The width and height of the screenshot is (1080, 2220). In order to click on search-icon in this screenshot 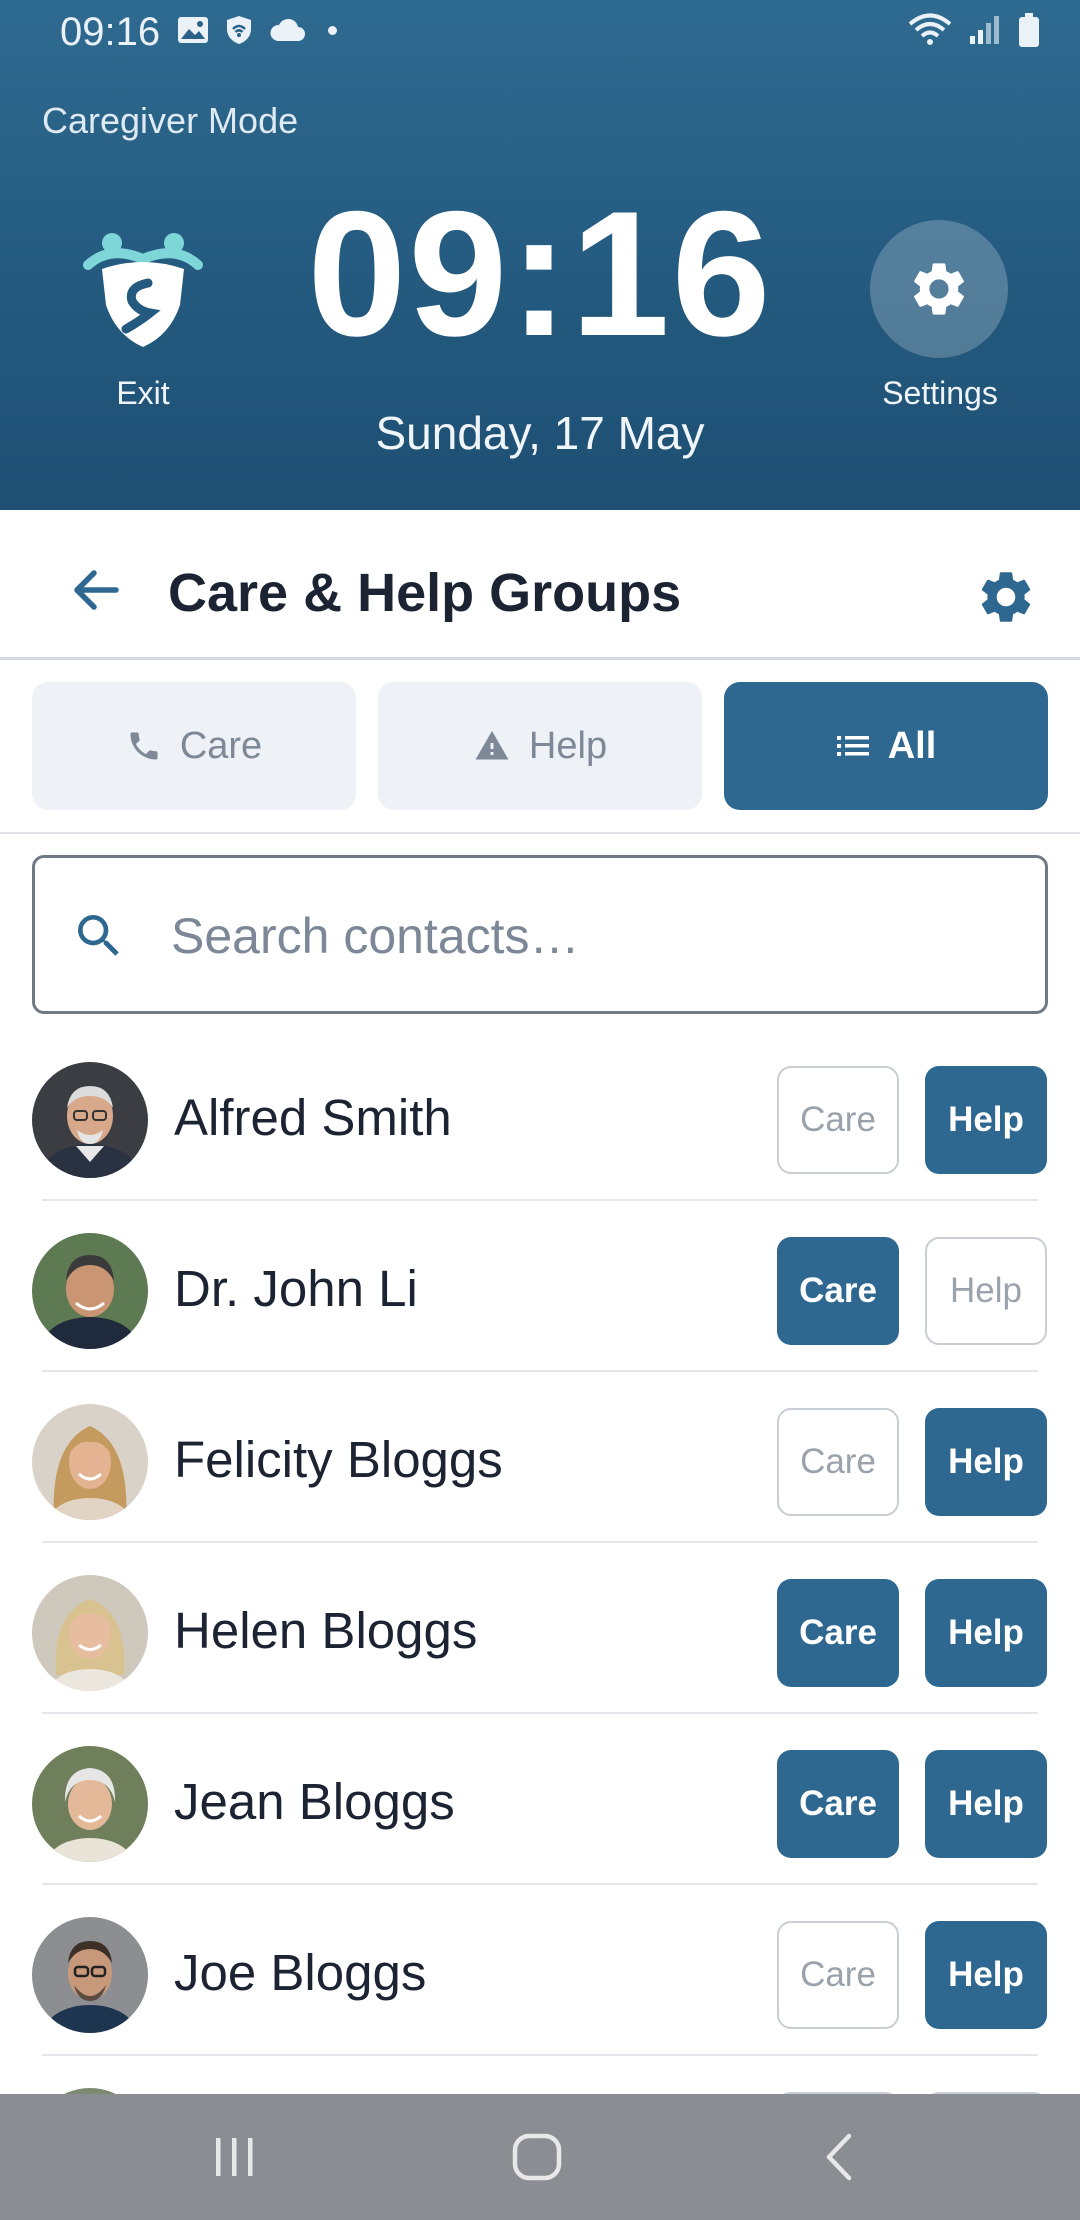, I will do `click(98, 935)`.